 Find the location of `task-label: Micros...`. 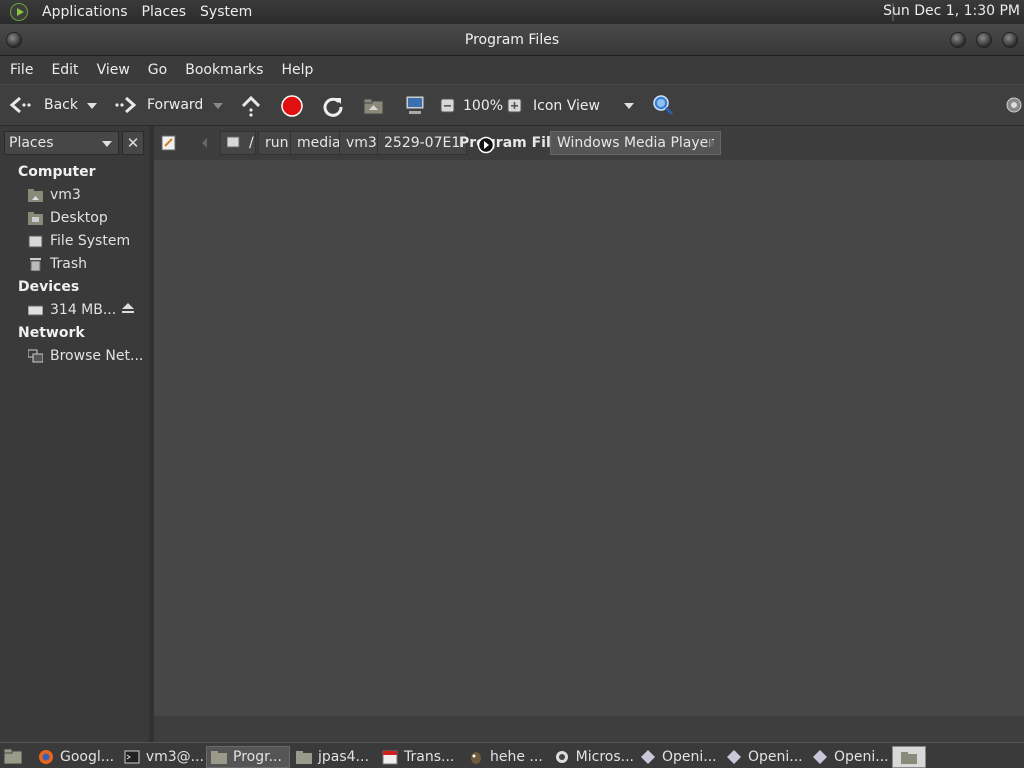

task-label: Micros... is located at coordinates (604, 757).